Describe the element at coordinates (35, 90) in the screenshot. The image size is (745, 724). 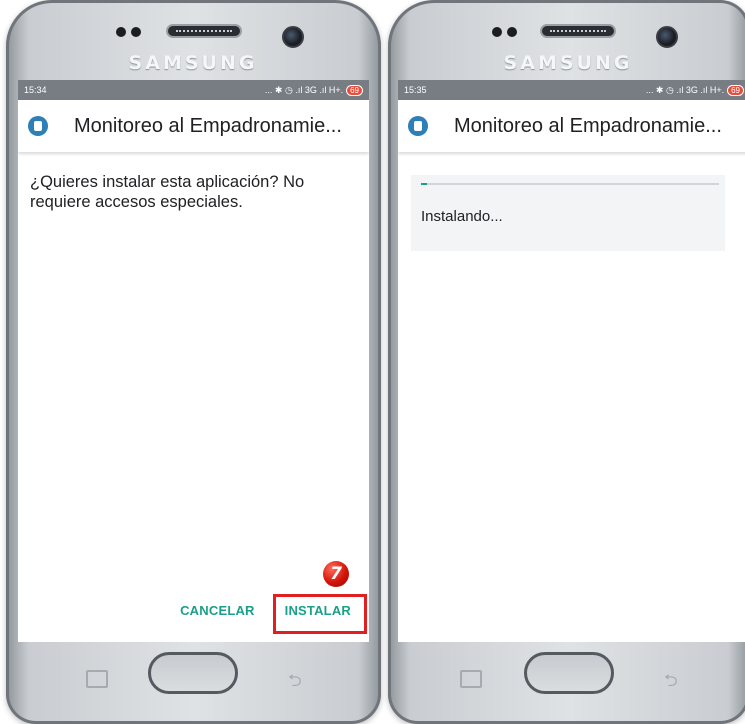
I see `status-time: 15:34` at that location.